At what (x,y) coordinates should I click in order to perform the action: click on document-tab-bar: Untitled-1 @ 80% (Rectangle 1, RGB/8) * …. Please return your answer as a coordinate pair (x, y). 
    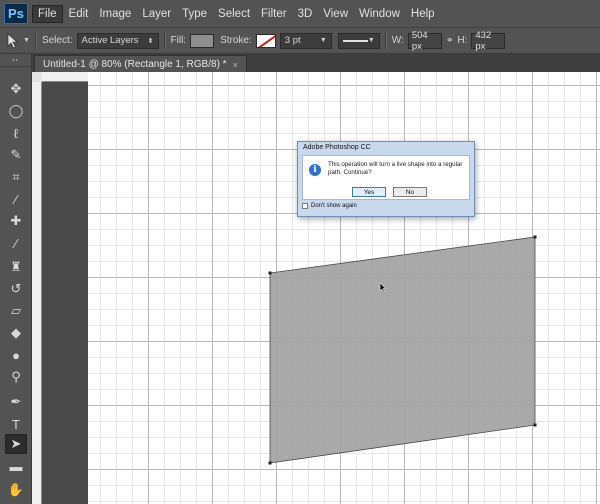
    Looking at the image, I should click on (316, 63).